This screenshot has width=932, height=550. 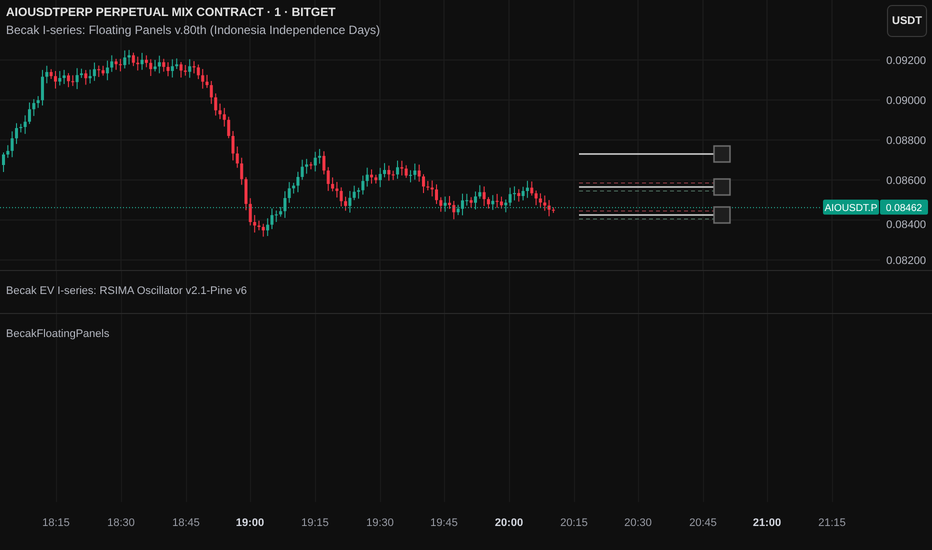 What do you see at coordinates (380, 523) in the screenshot?
I see `time-label: 19:30` at bounding box center [380, 523].